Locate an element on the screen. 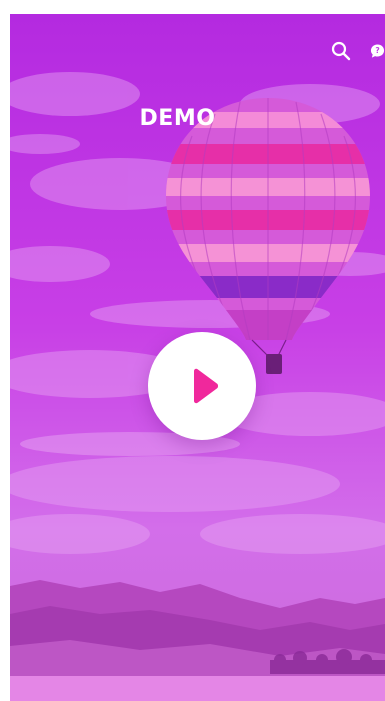 This screenshot has width=385, height=701. help-bubble-icon: ? is located at coordinates (377, 51).